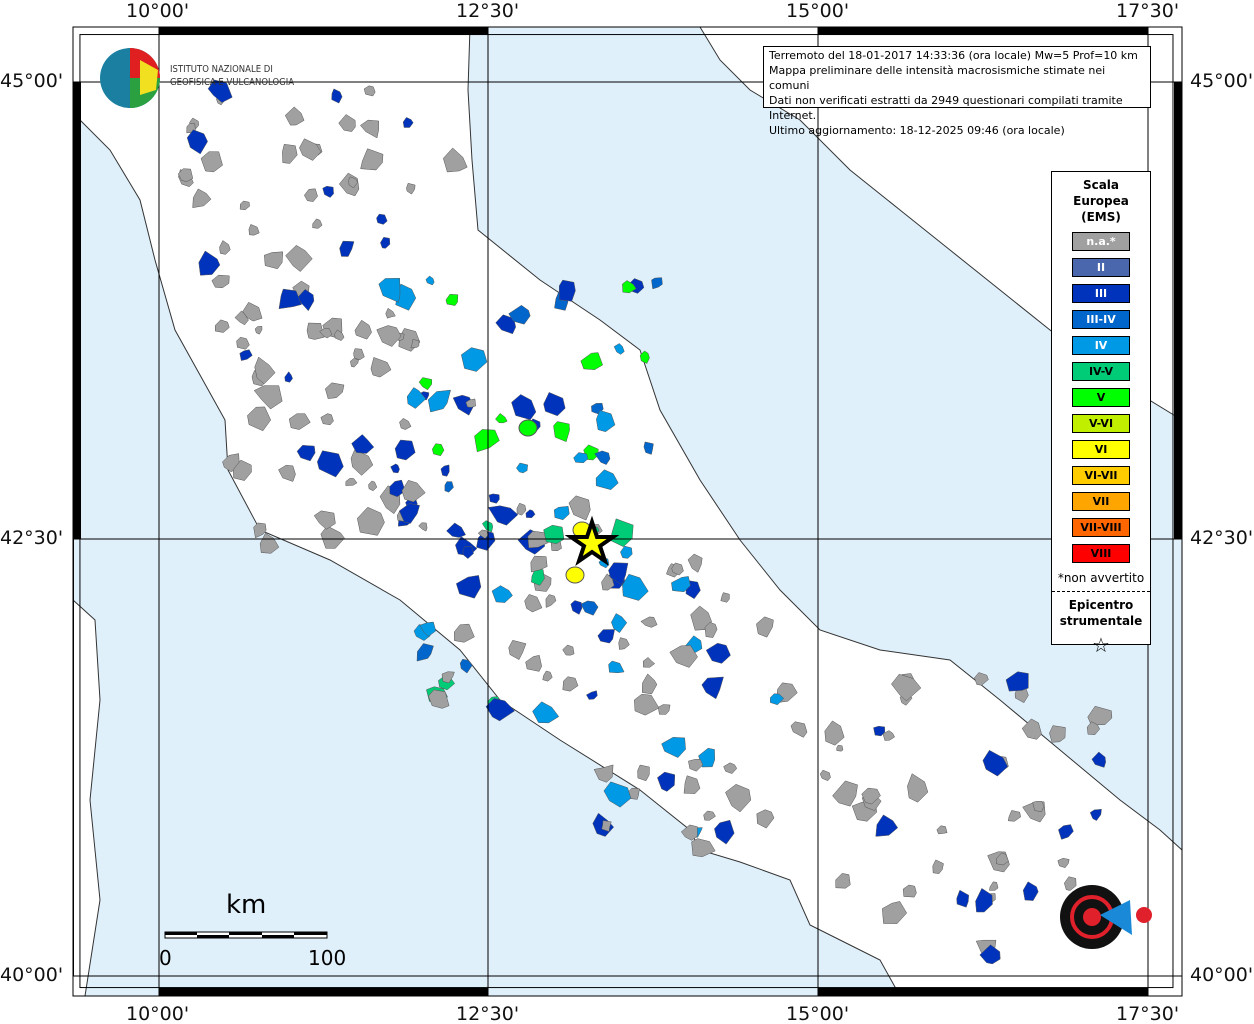 The height and width of the screenshot is (1024, 1254). I want to click on legend-swatch: VI, so click(1101, 449).